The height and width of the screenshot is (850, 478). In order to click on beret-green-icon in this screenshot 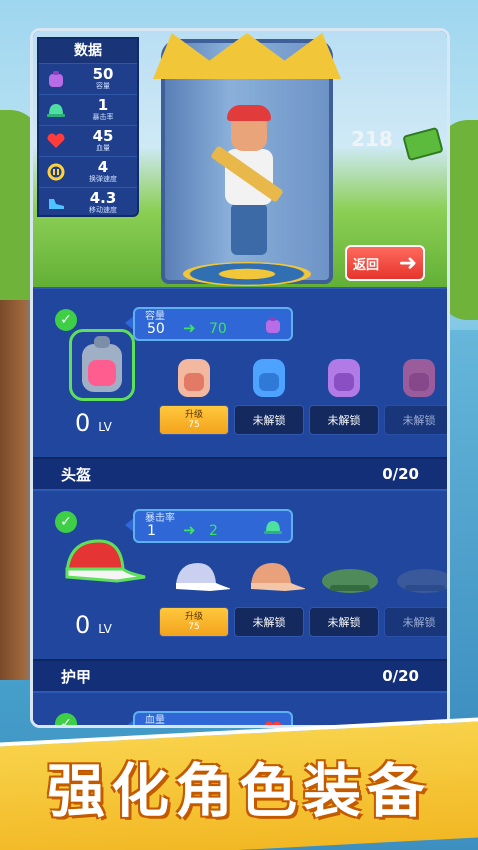, I will do `click(349, 577)`.